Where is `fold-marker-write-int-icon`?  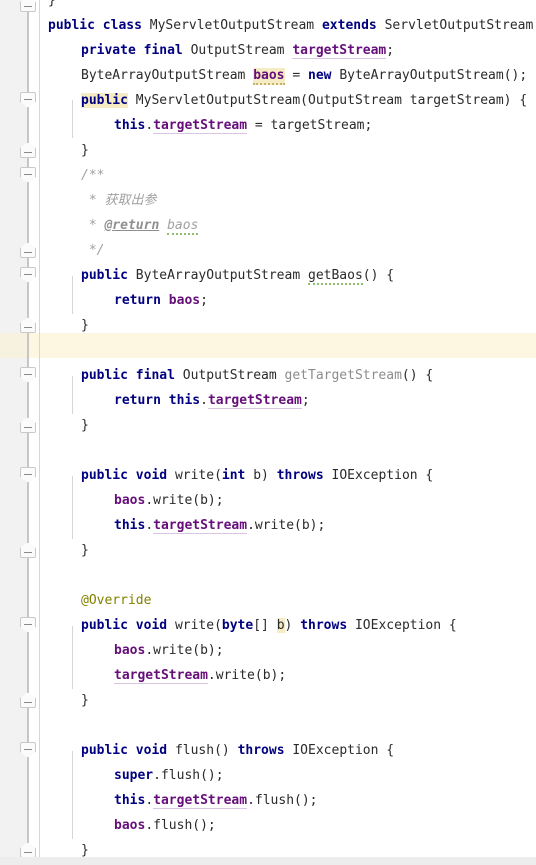 fold-marker-write-int-icon is located at coordinates (28, 475).